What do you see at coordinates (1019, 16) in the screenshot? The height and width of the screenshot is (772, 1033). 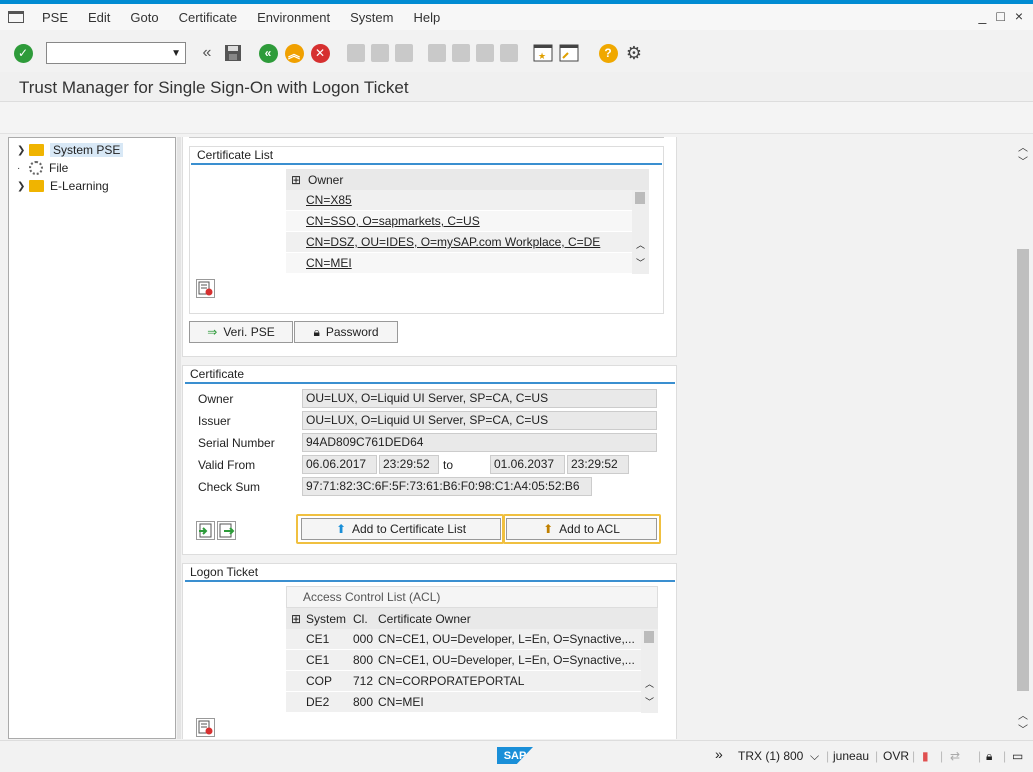 I see `close-window-button: ×` at bounding box center [1019, 16].